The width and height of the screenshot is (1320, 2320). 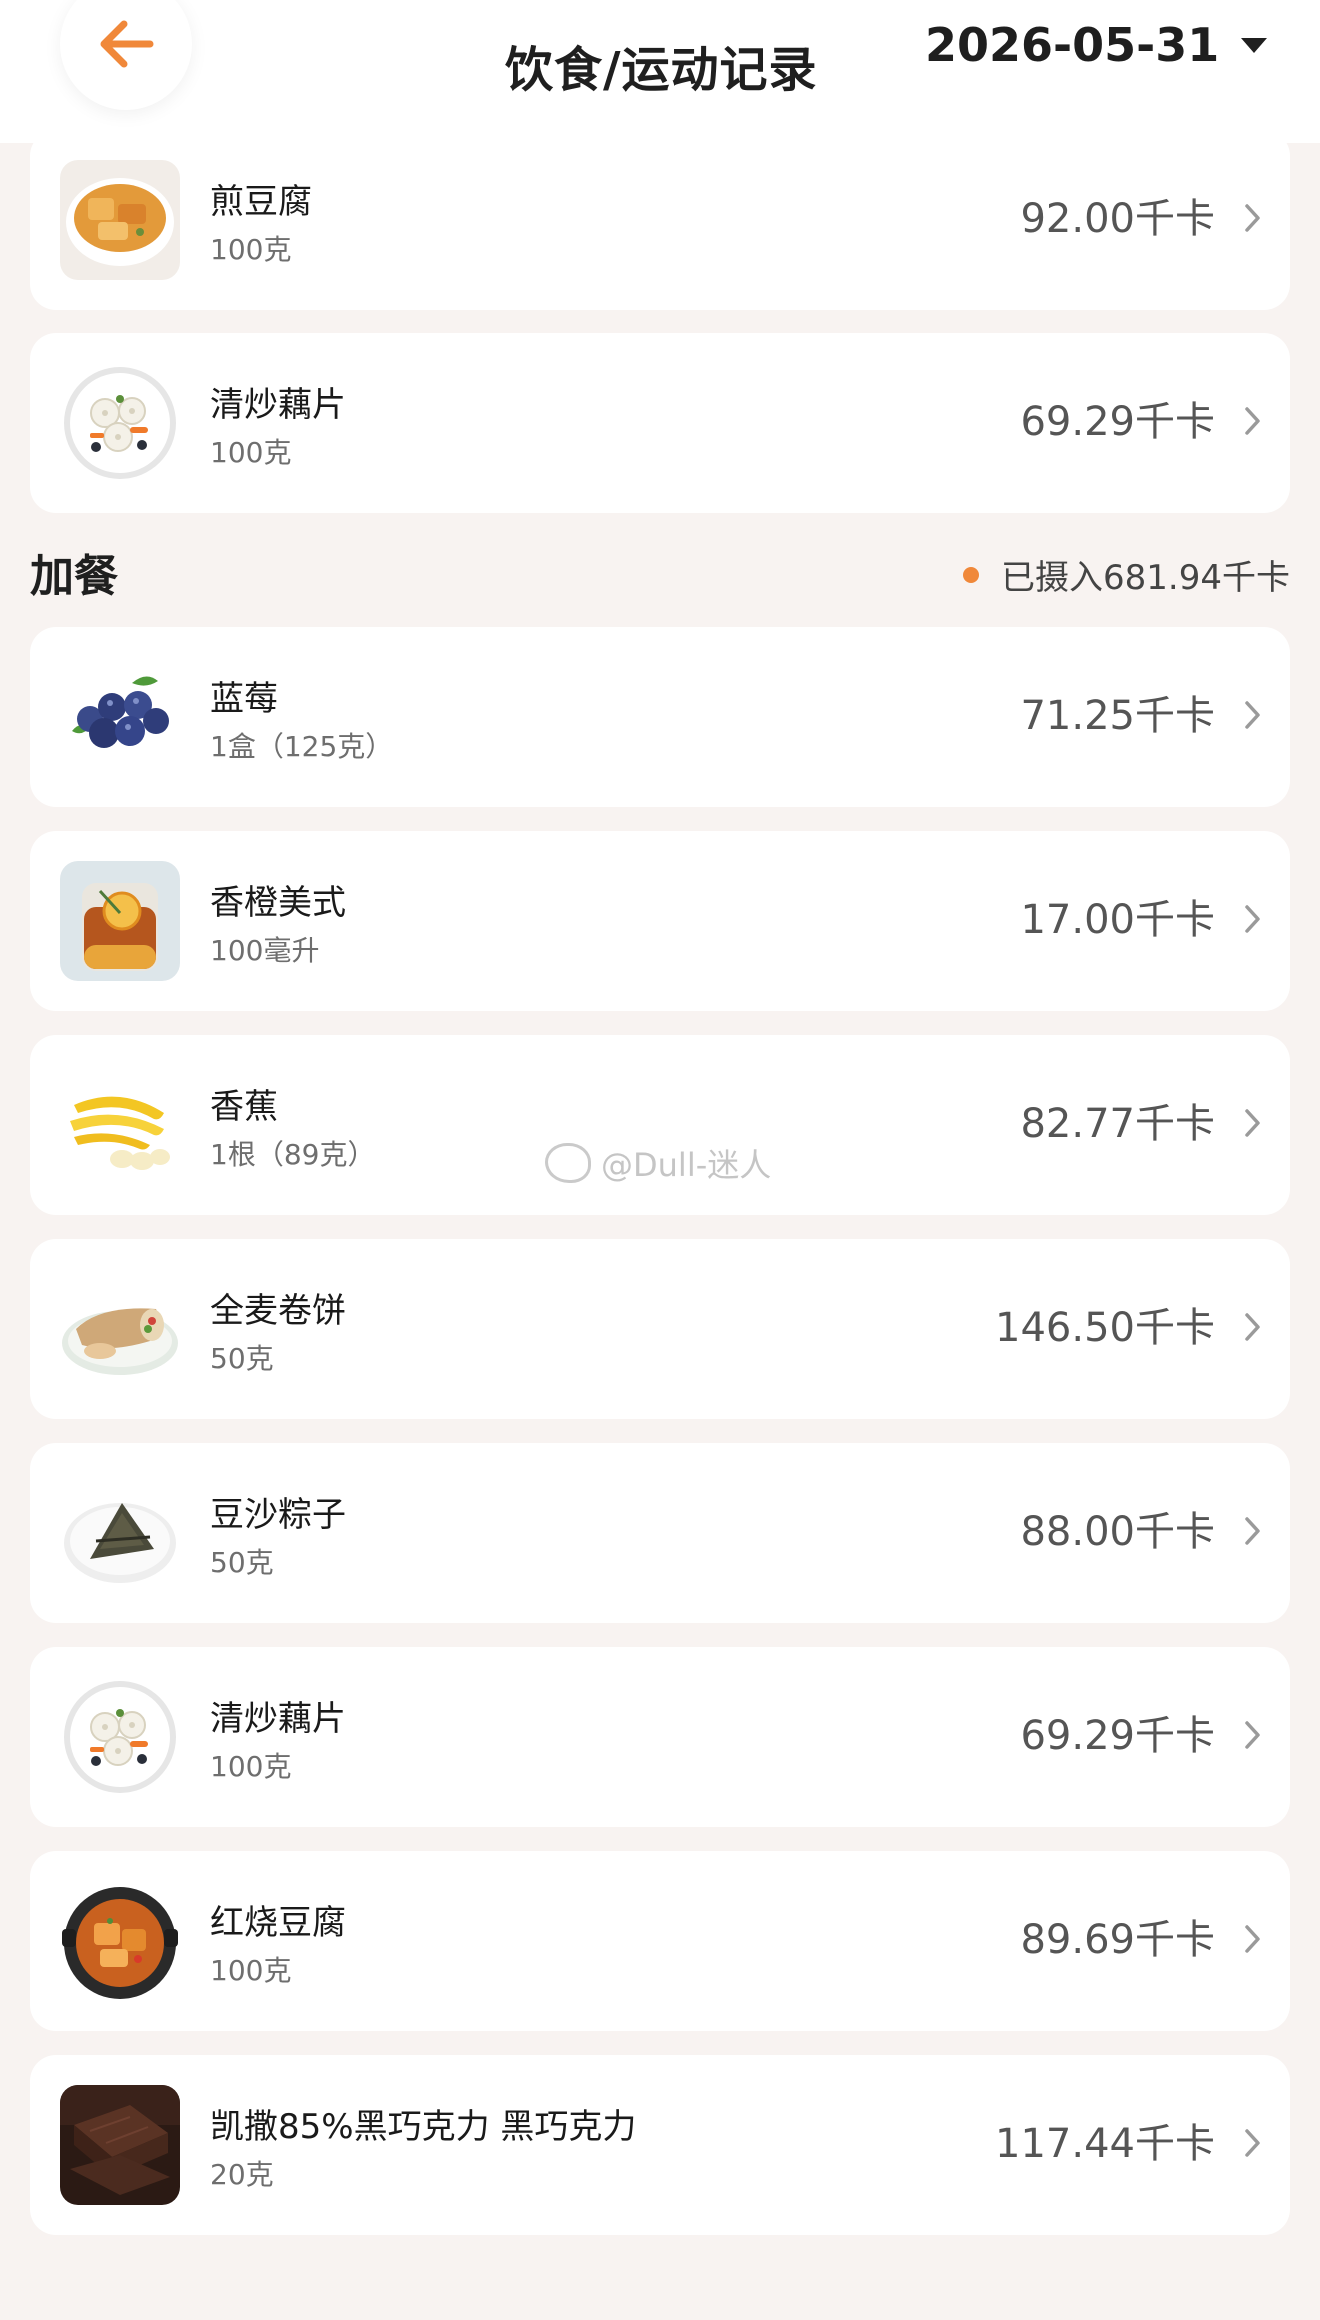 I want to click on banana-icon, so click(x=120, y=1125).